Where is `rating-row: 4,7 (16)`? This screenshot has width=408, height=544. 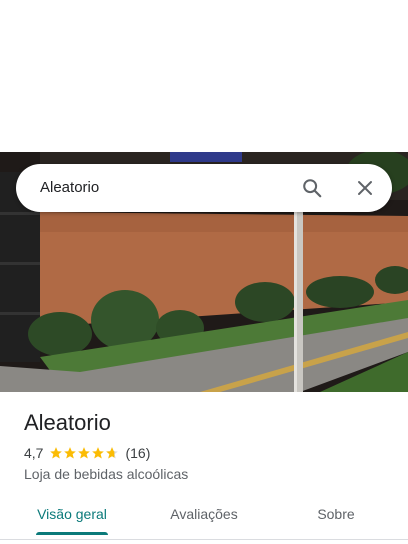
rating-row: 4,7 (16) is located at coordinates (87, 453).